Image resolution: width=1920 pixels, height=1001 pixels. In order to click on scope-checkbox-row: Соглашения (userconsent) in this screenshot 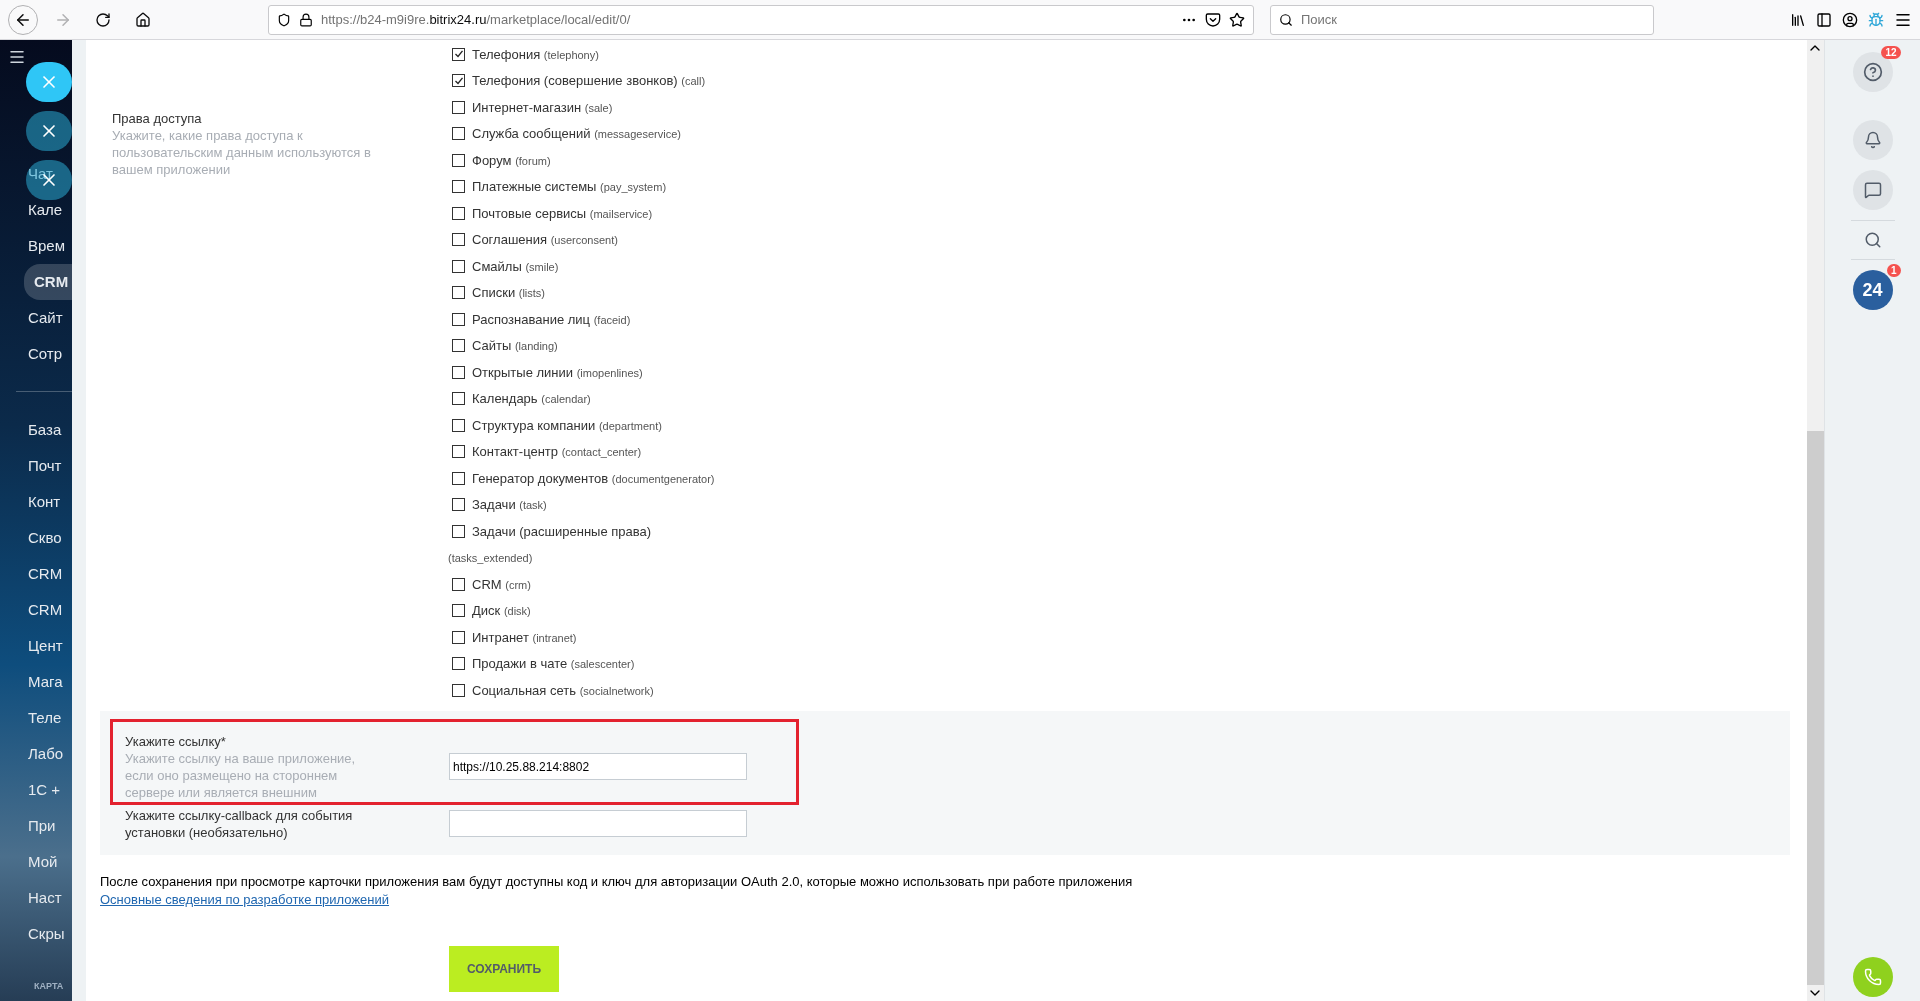, I will do `click(1129, 239)`.